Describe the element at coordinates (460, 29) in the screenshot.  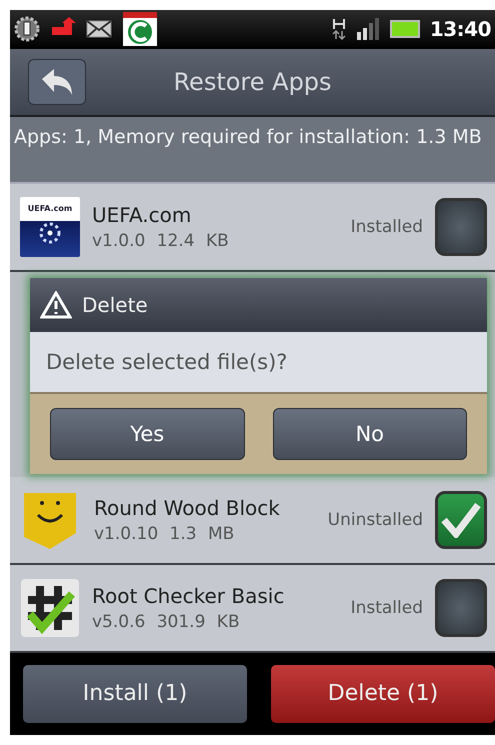
I see `clock-time: 13:40` at that location.